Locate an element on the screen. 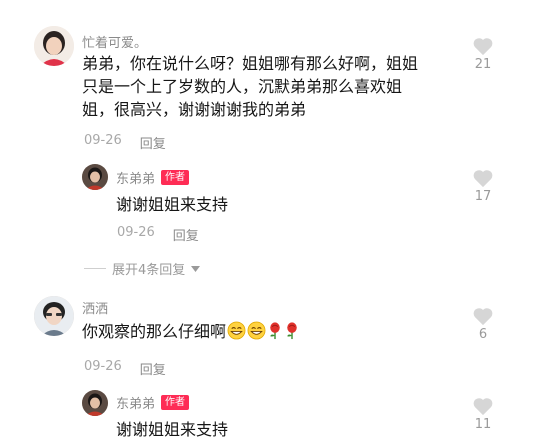 This screenshot has height=441, width=548. like-count: 21 is located at coordinates (483, 64).